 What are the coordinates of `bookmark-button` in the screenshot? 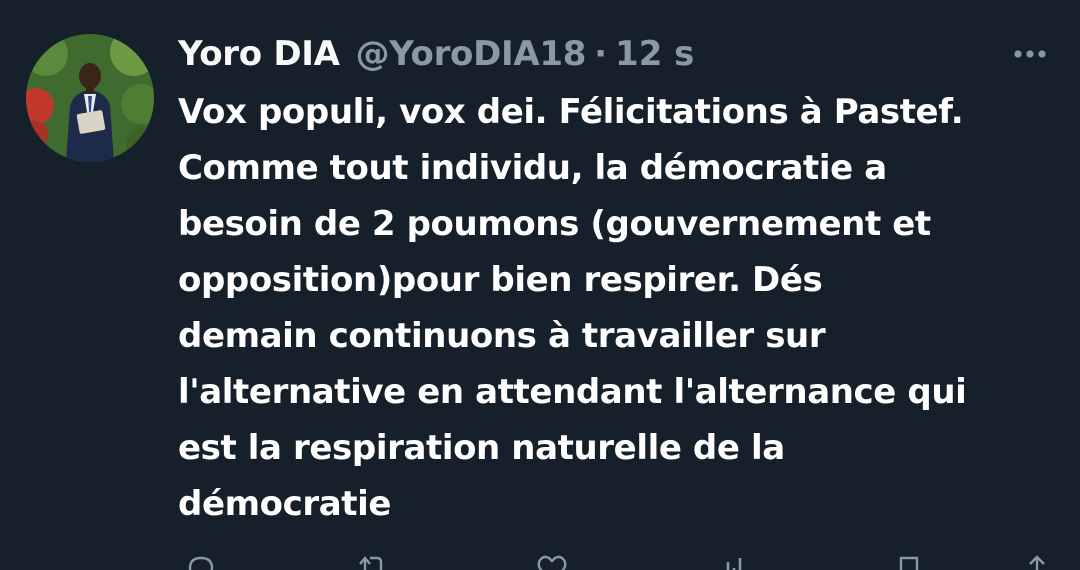 It's located at (909, 562).